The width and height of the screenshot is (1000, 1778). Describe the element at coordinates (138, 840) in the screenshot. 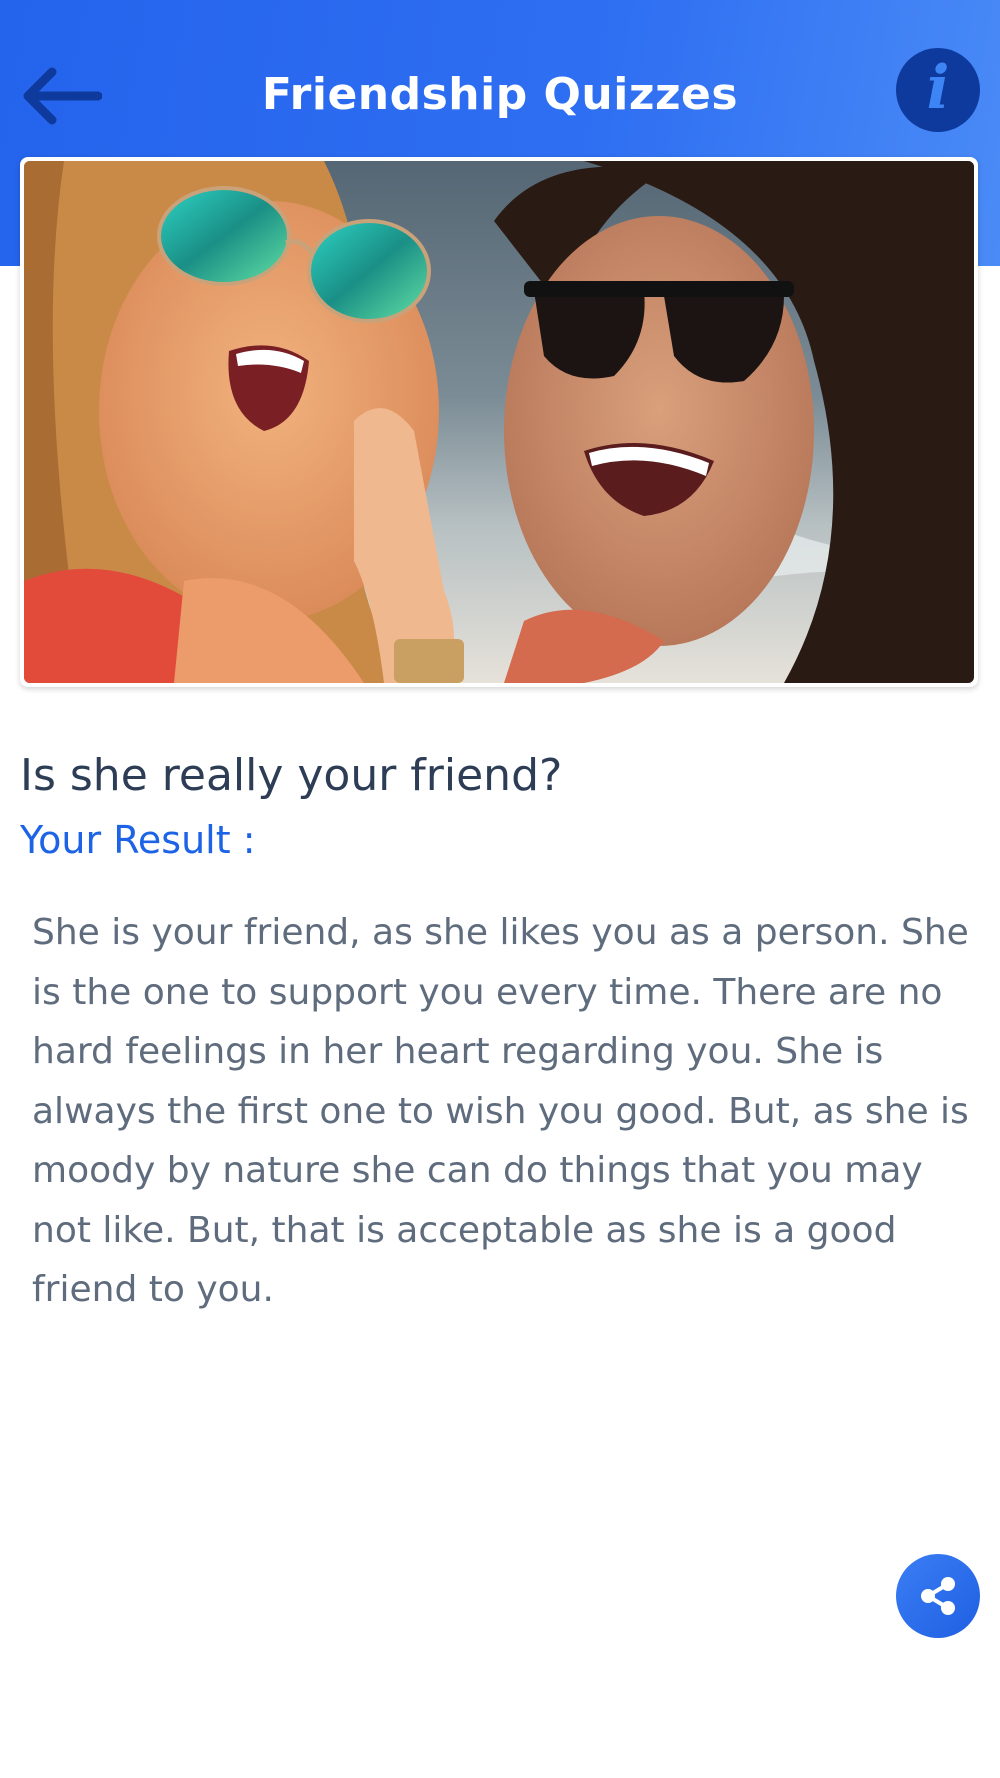

I see `result-label: Your Result :` at that location.